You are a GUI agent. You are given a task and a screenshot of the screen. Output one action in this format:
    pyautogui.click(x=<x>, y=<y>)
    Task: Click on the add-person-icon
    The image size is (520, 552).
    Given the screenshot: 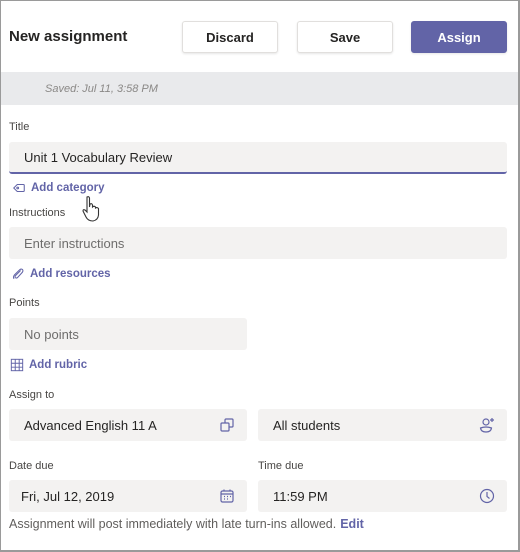 What is the action you would take?
    pyautogui.click(x=486, y=425)
    